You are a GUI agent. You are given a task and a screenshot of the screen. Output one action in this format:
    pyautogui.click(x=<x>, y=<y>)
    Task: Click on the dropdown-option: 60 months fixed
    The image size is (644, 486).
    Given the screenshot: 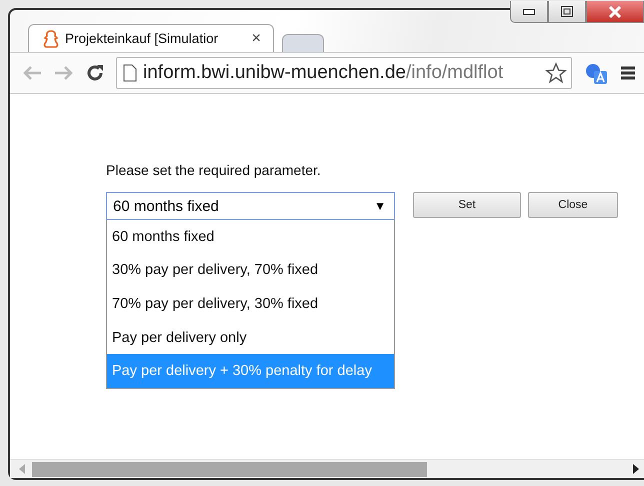 What is the action you would take?
    pyautogui.click(x=250, y=237)
    